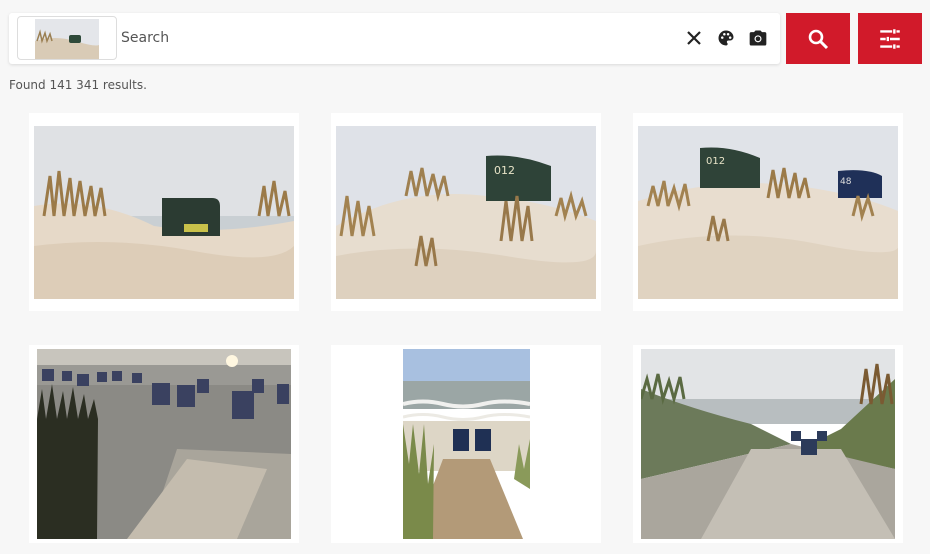  I want to click on image-result-3: 012 48, so click(768, 212).